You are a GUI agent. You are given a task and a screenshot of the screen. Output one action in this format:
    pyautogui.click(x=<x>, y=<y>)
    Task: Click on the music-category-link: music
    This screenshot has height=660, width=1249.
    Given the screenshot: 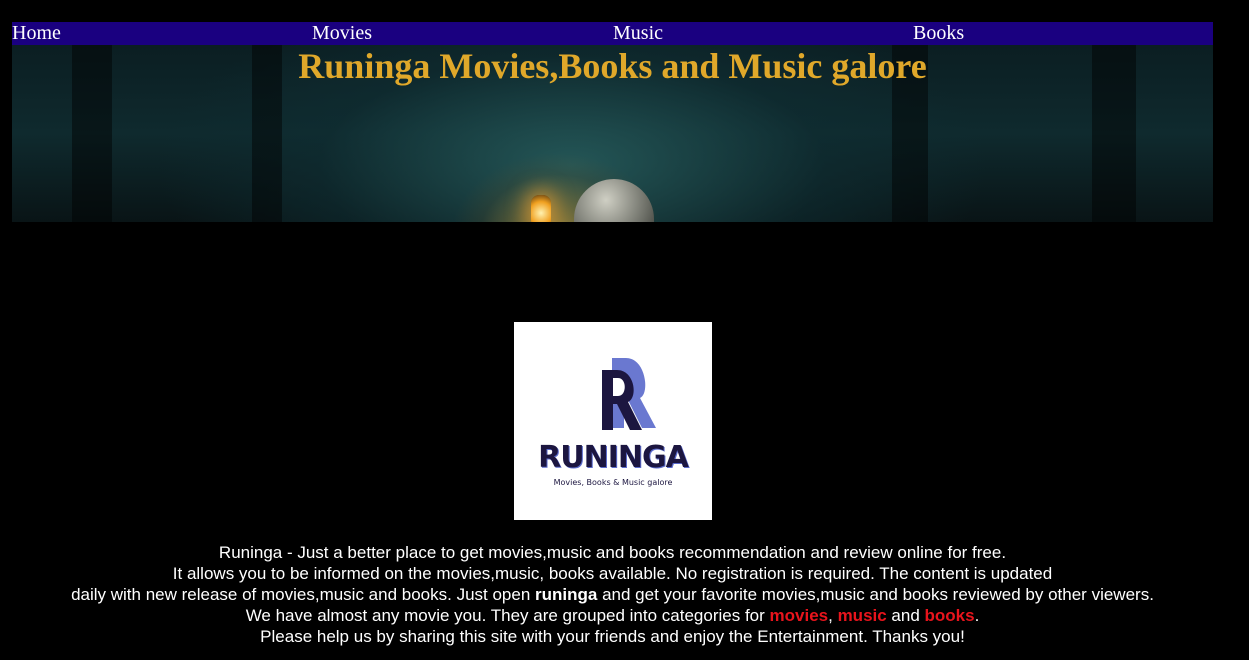 What is the action you would take?
    pyautogui.click(x=862, y=615)
    